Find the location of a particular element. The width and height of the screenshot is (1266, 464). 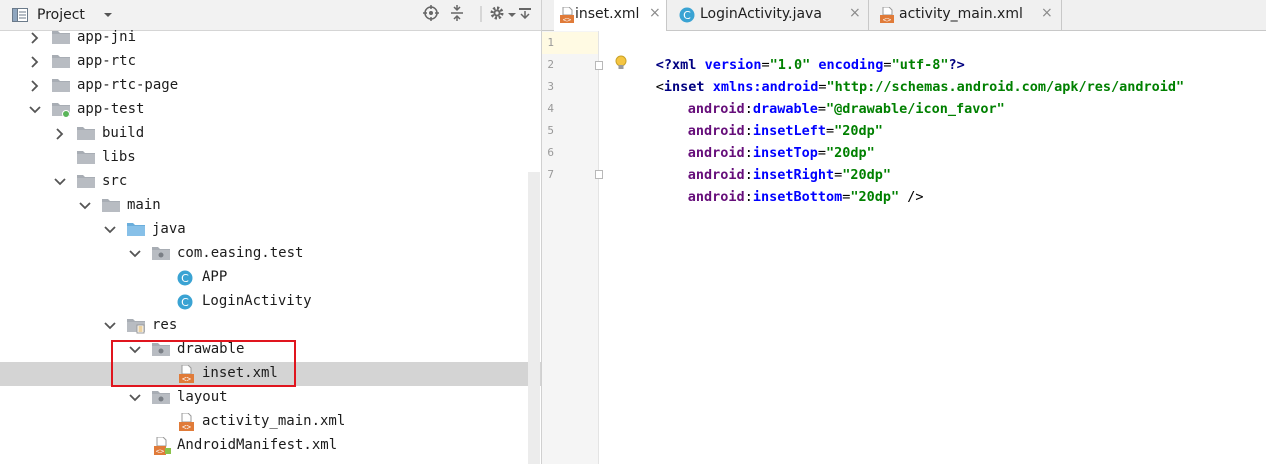

tree-row-label: build is located at coordinates (123, 133).